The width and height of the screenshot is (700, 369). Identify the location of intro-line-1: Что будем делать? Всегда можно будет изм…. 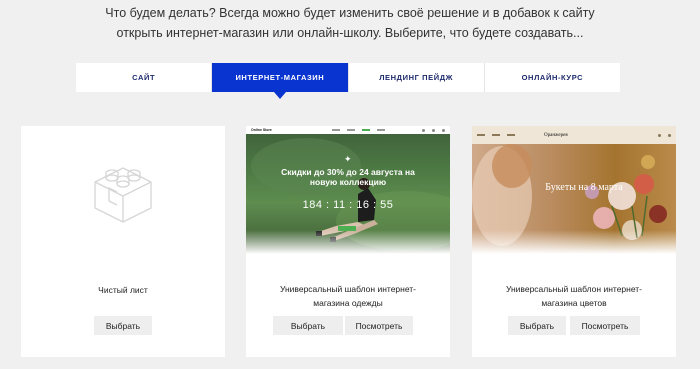
(350, 13).